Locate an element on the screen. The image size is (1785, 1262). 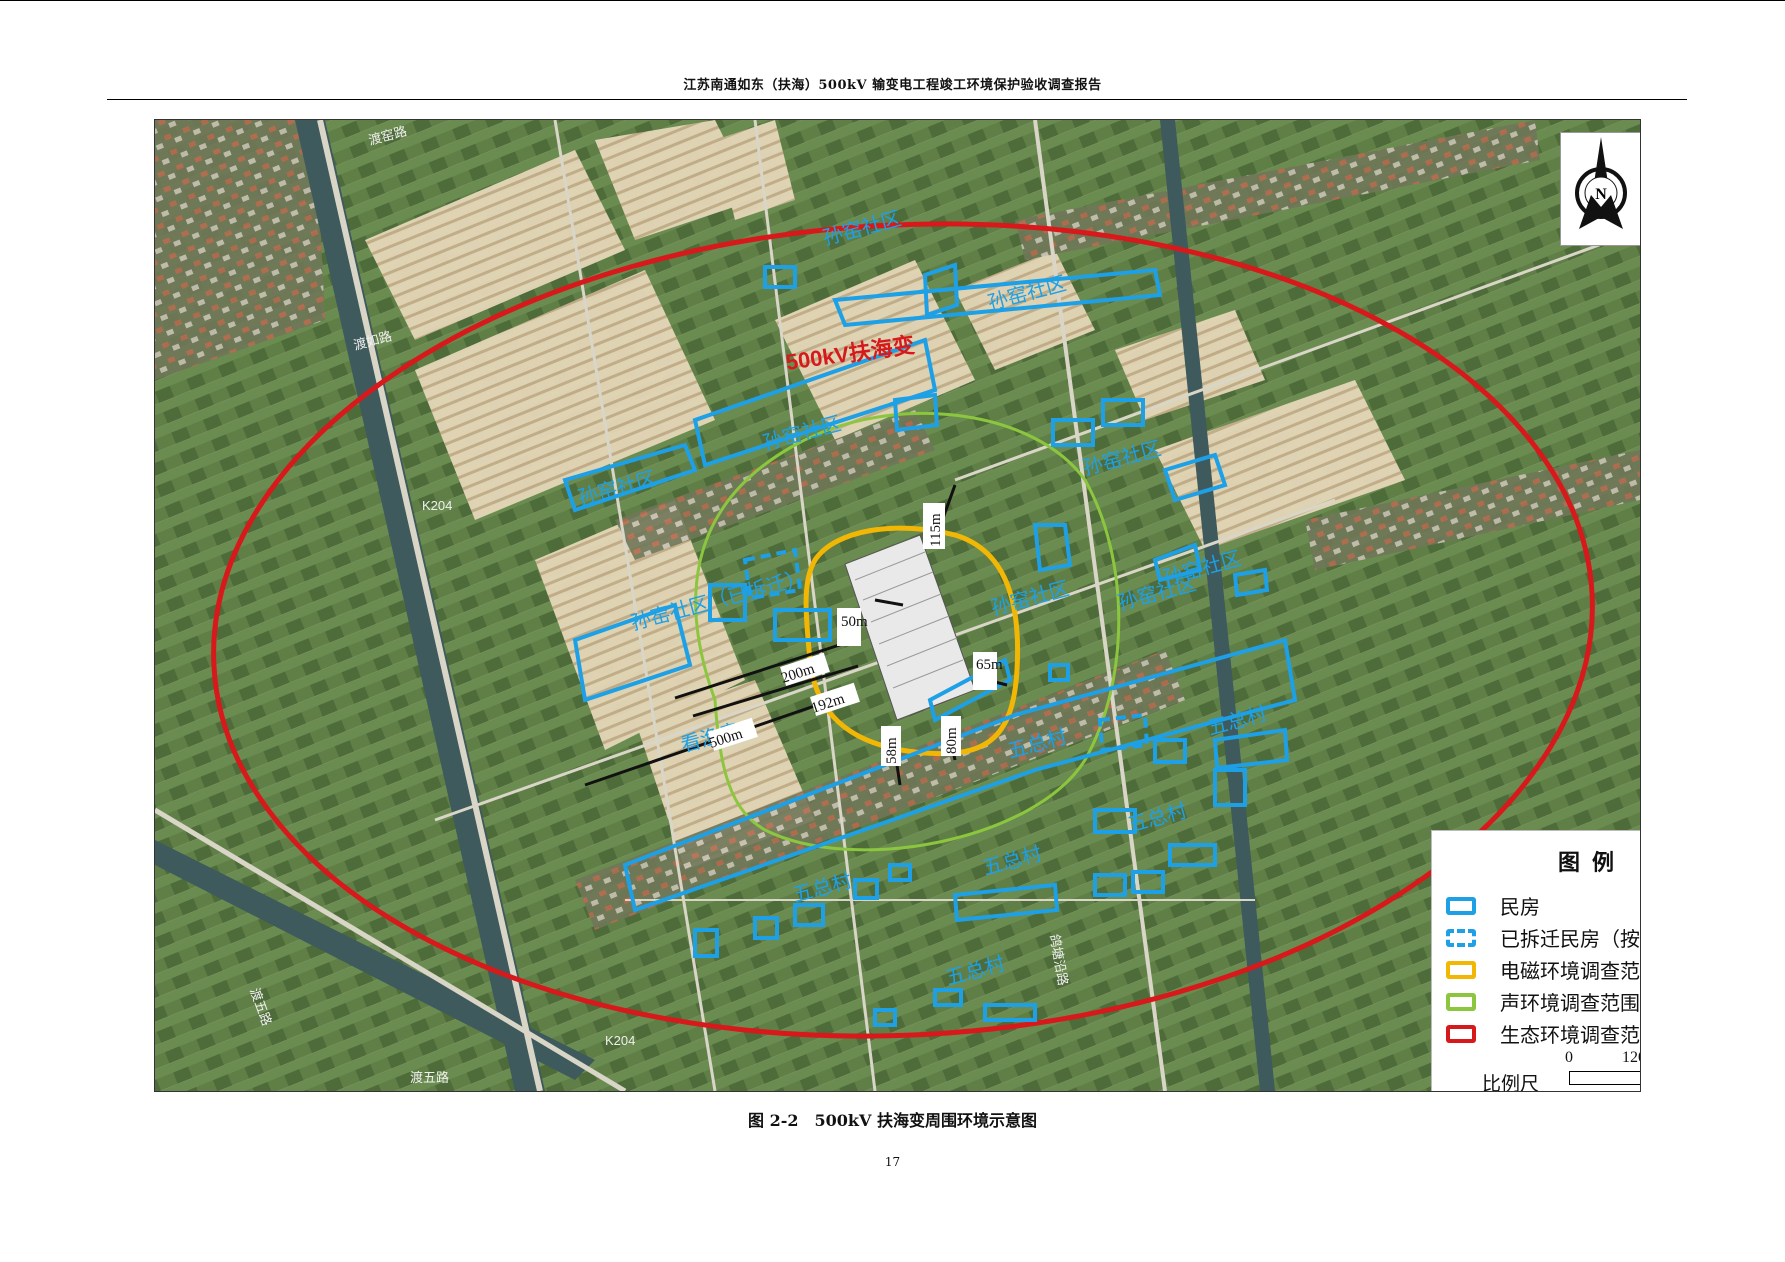
legend-item-noise-range: 声环境调查范围 is located at coordinates (1543, 1004).